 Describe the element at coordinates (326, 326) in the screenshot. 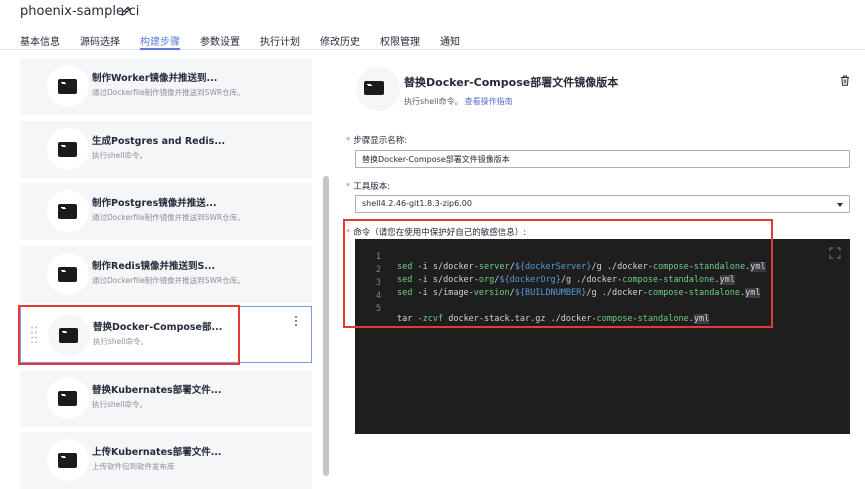

I see `steps-scrollbar` at that location.